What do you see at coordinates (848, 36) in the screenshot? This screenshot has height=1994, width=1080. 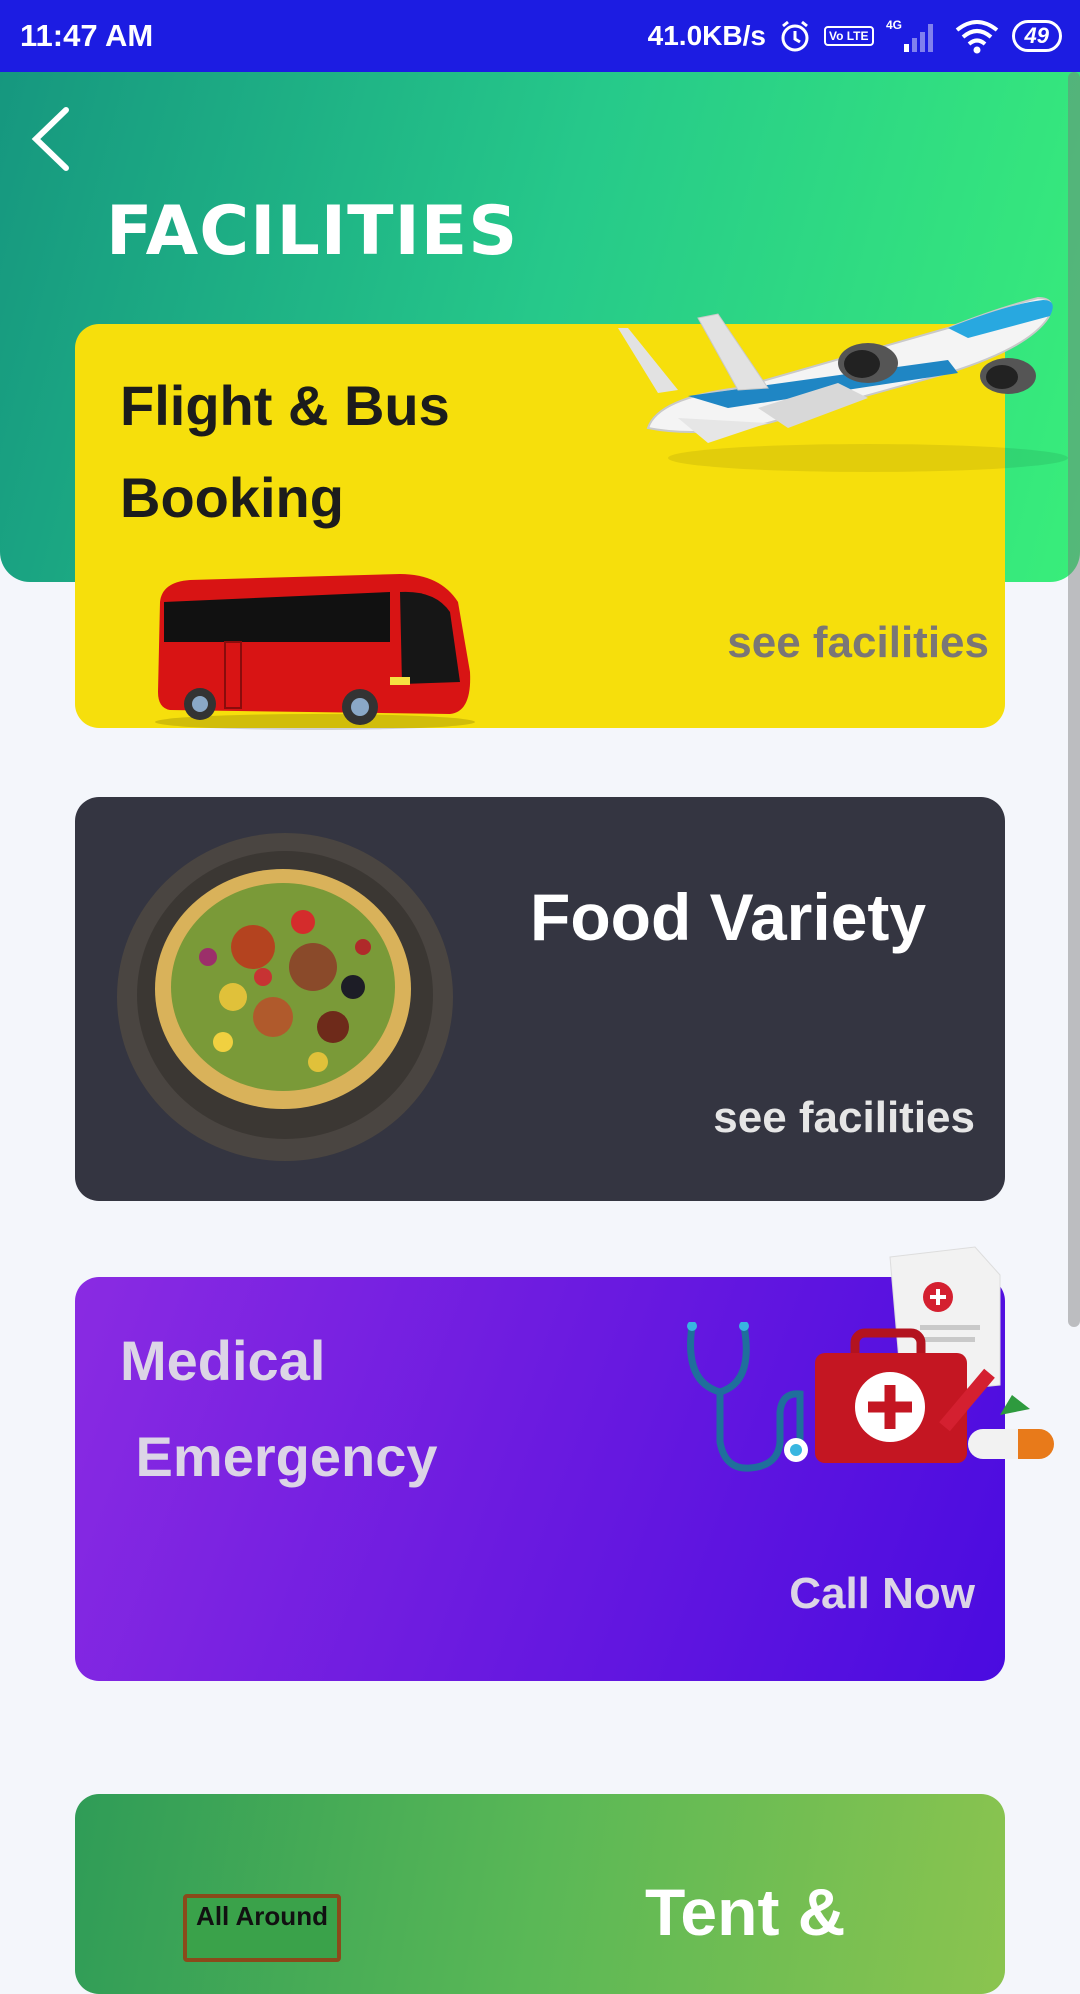 I see `volte-icon: Vo LTE` at bounding box center [848, 36].